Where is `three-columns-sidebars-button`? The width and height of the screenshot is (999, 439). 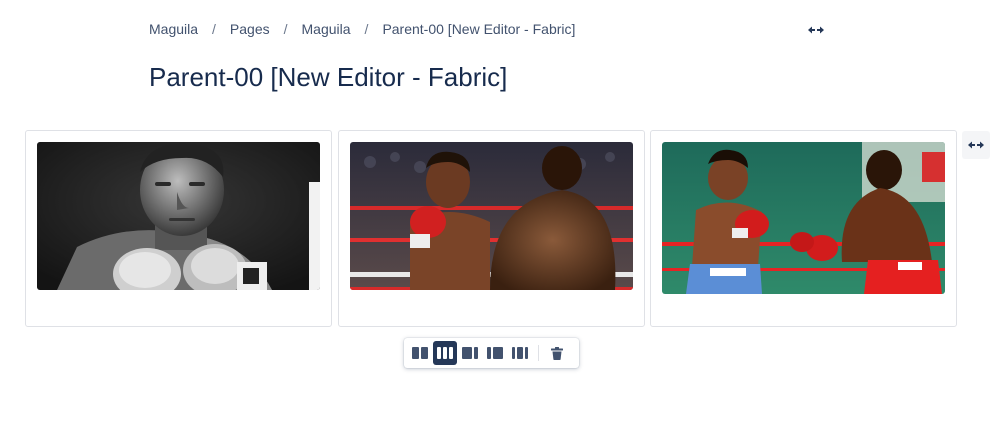
three-columns-sidebars-button is located at coordinates (520, 353).